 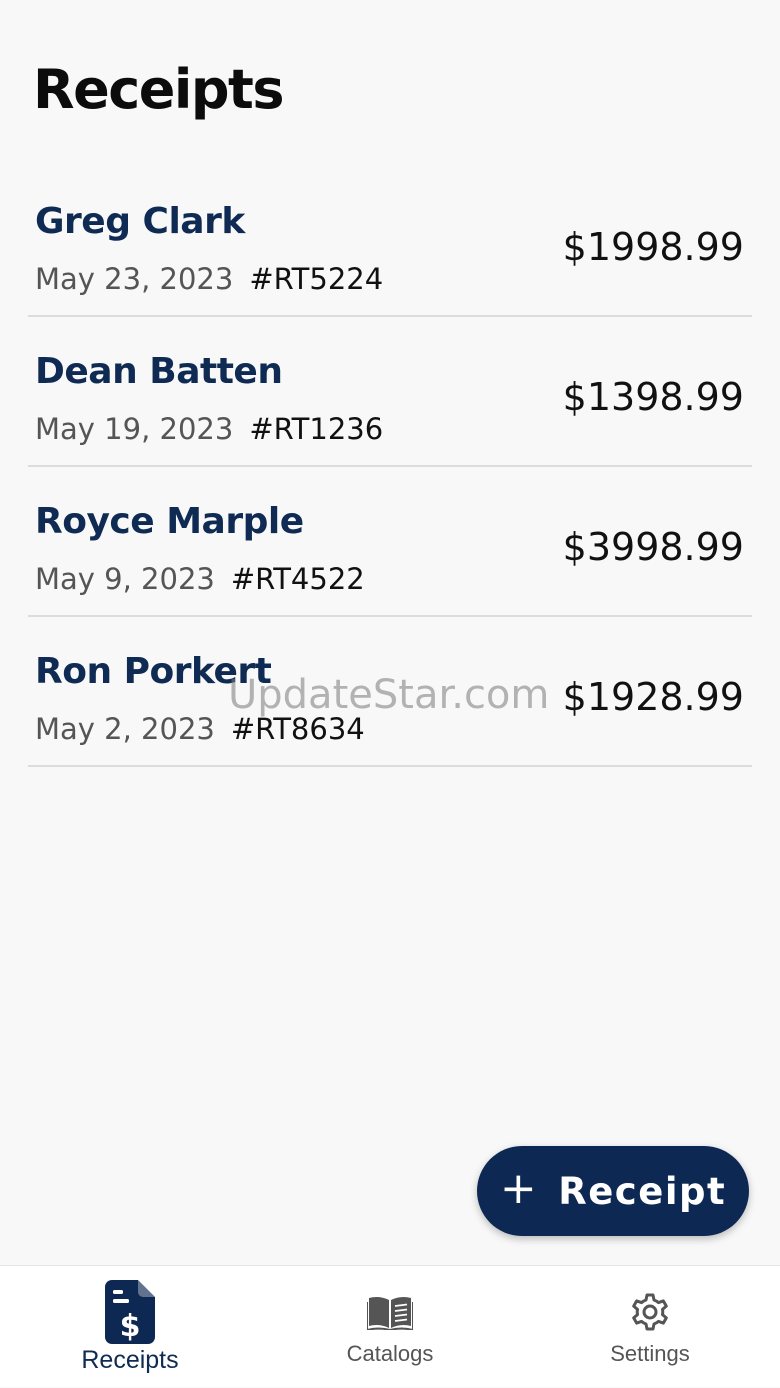 I want to click on customer-name: Dean Batten, so click(x=159, y=371).